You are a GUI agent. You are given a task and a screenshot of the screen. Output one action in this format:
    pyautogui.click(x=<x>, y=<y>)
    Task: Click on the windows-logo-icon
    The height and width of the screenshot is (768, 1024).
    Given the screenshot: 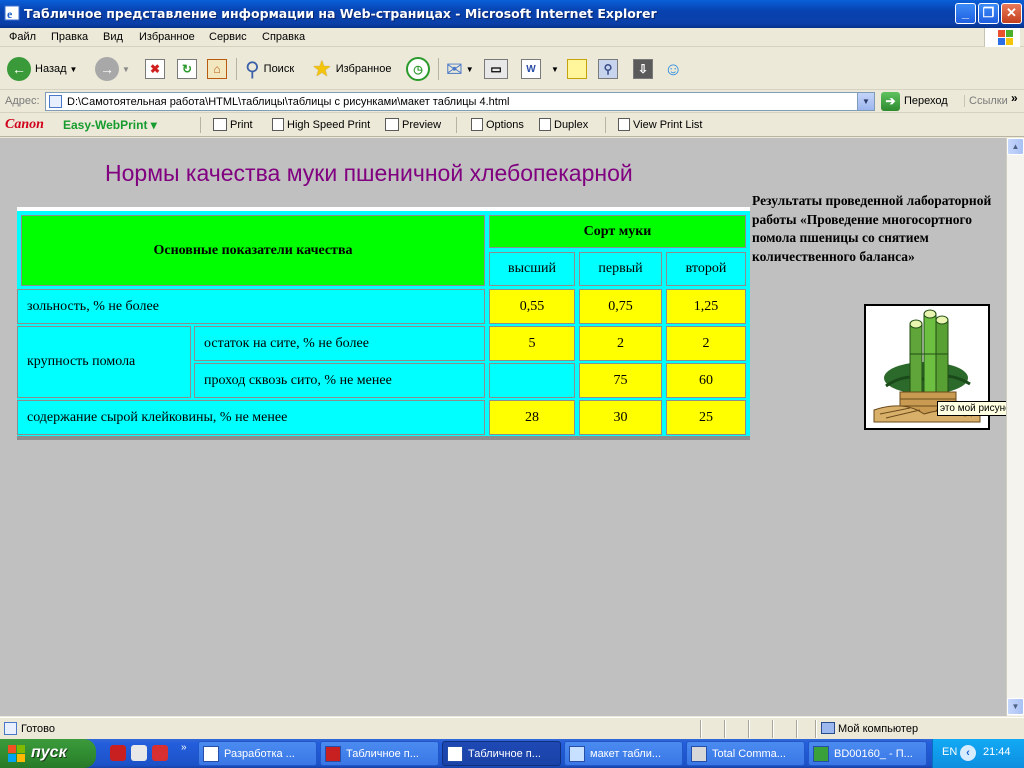 What is the action you would take?
    pyautogui.click(x=1002, y=37)
    